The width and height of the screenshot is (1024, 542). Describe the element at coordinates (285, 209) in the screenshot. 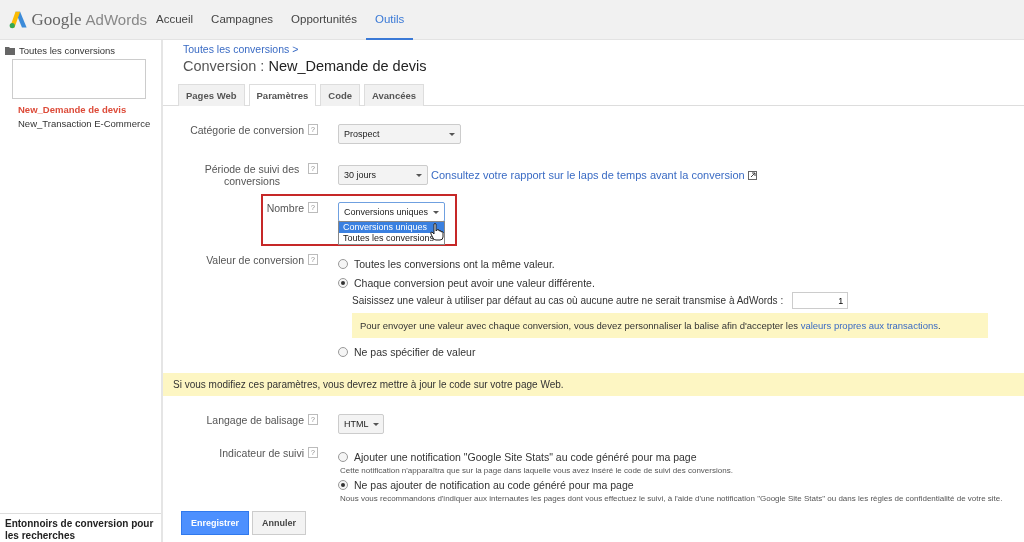

I see `field-label: Nombre` at that location.